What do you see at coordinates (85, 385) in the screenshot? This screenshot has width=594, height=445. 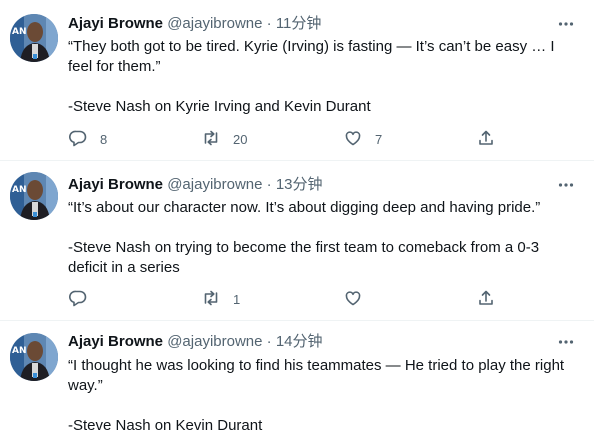 I see `tweet-line: way.”` at bounding box center [85, 385].